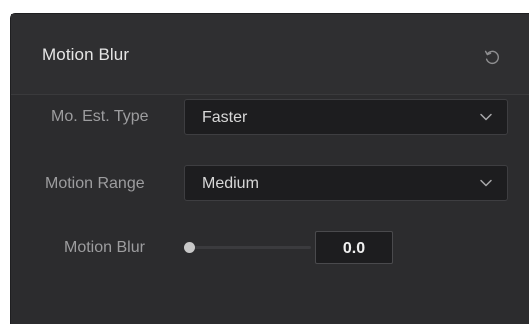 The image size is (529, 324). I want to click on motion-blur-value: 0.0, so click(354, 248).